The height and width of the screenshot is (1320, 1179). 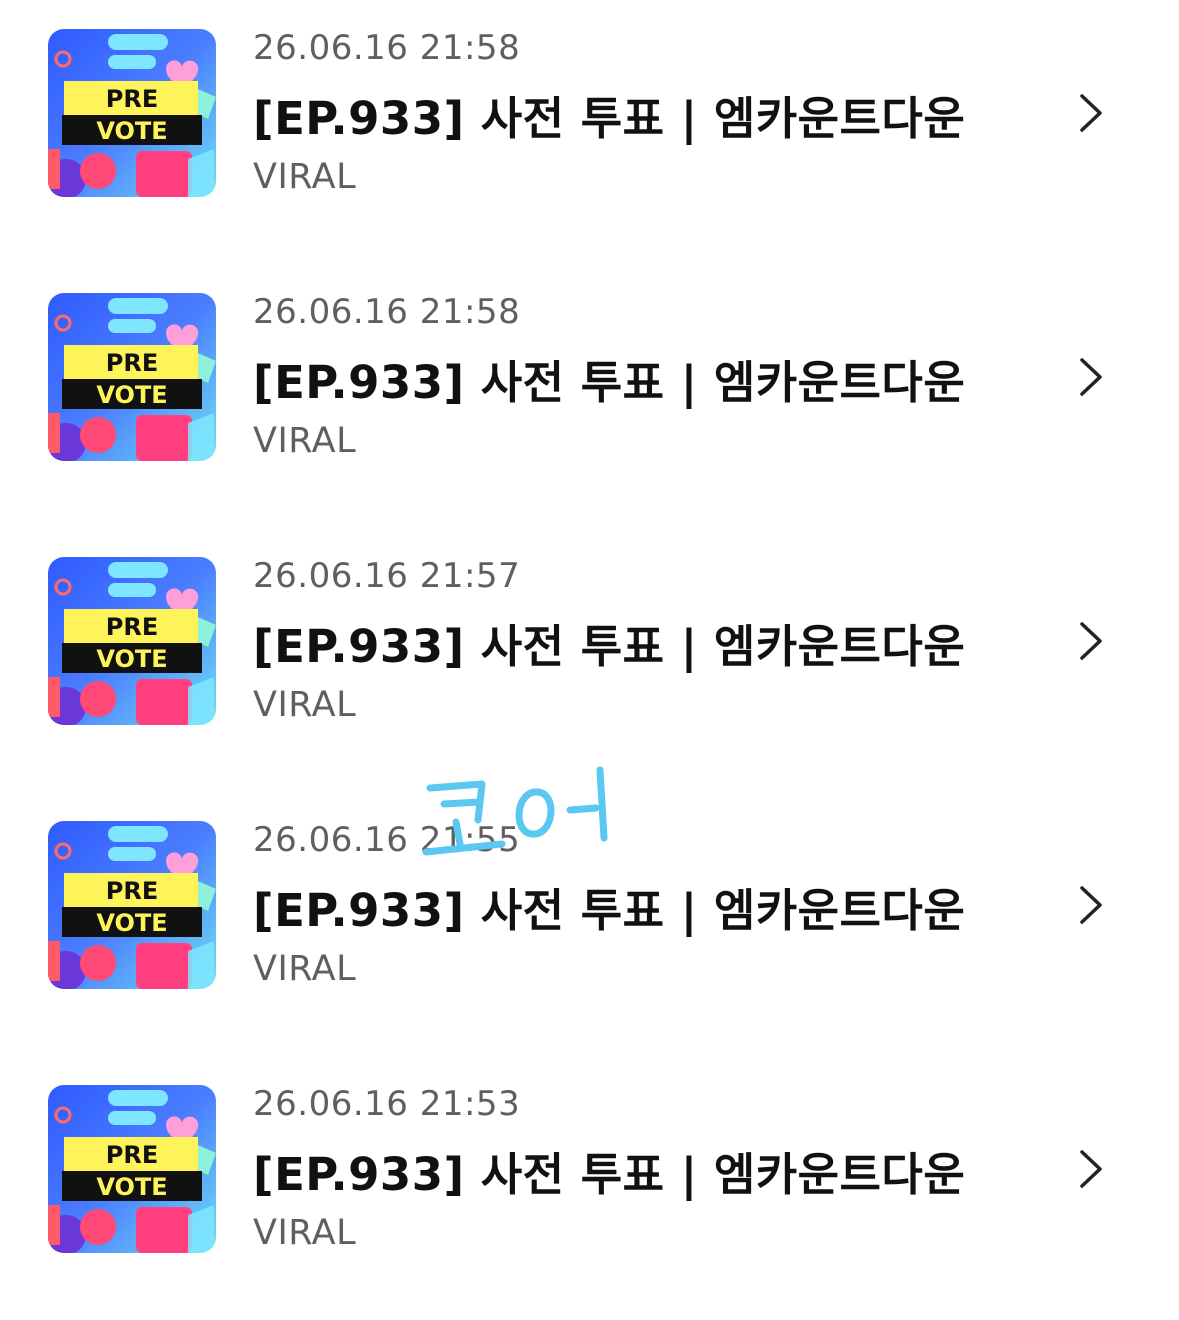 What do you see at coordinates (387, 576) in the screenshot?
I see `item-date: 26.06.16 21:57` at bounding box center [387, 576].